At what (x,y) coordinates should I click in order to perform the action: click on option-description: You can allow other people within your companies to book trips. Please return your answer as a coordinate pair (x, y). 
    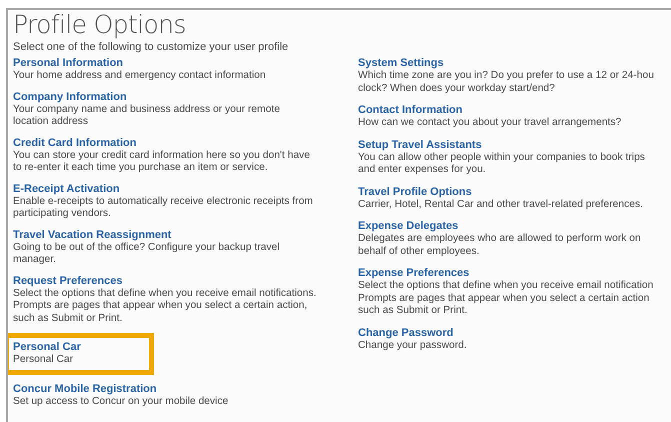
    Looking at the image, I should click on (502, 158).